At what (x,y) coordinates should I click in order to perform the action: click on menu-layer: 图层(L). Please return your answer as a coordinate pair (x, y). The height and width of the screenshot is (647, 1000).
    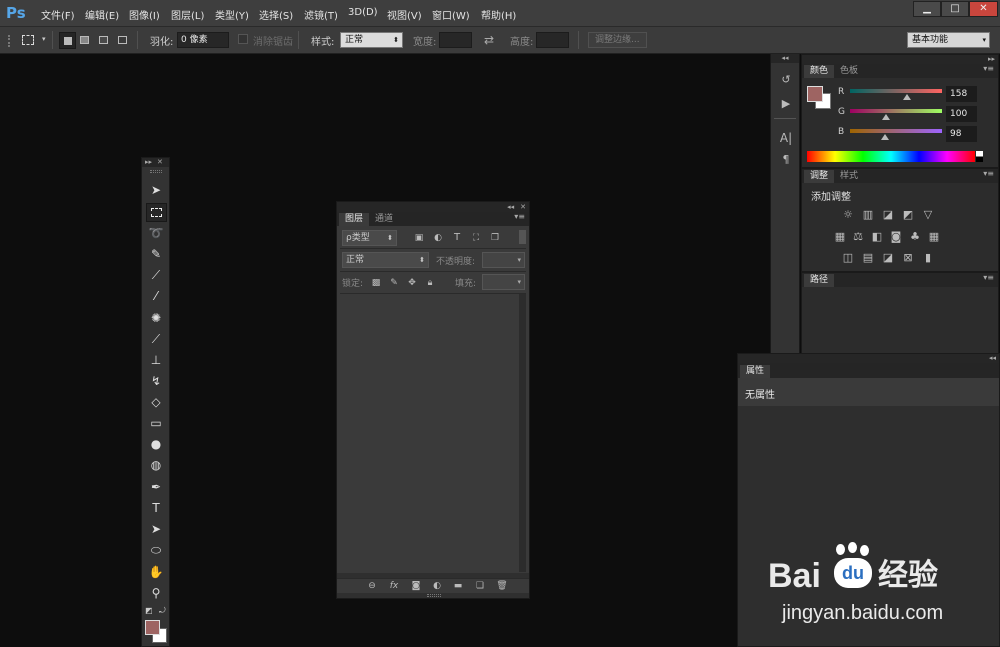
    Looking at the image, I should click on (187, 14).